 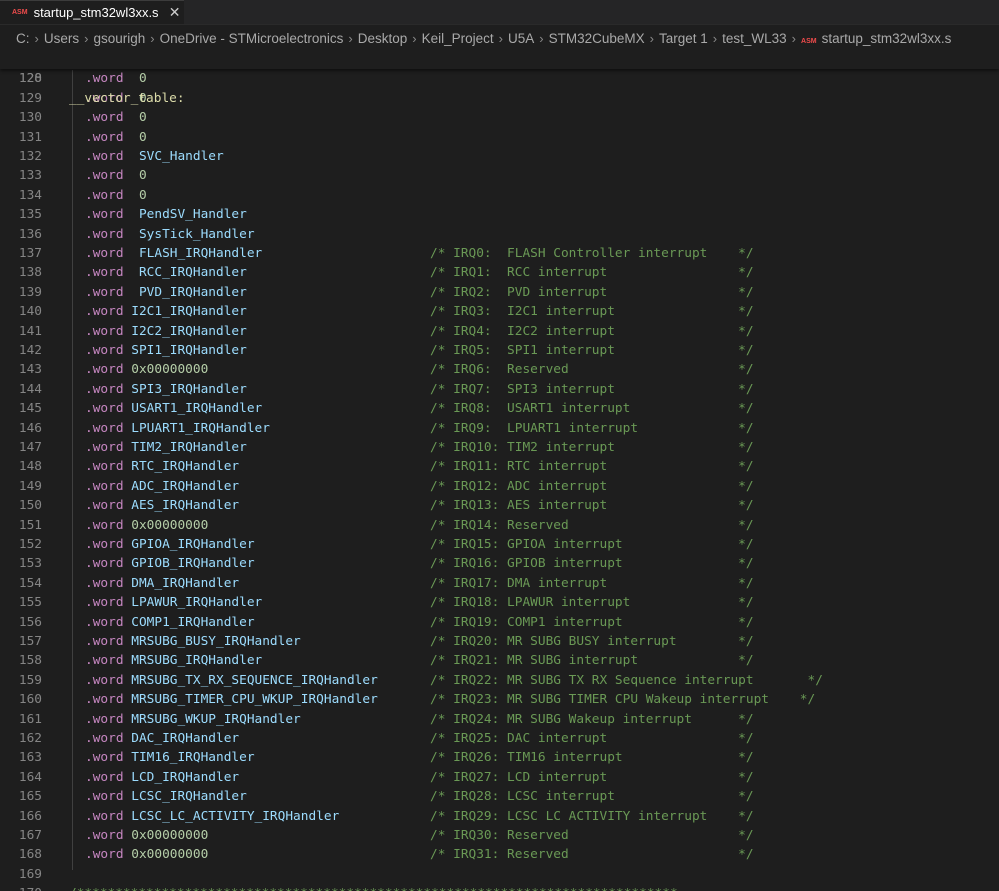 I want to click on line-number: 164, so click(x=30, y=777).